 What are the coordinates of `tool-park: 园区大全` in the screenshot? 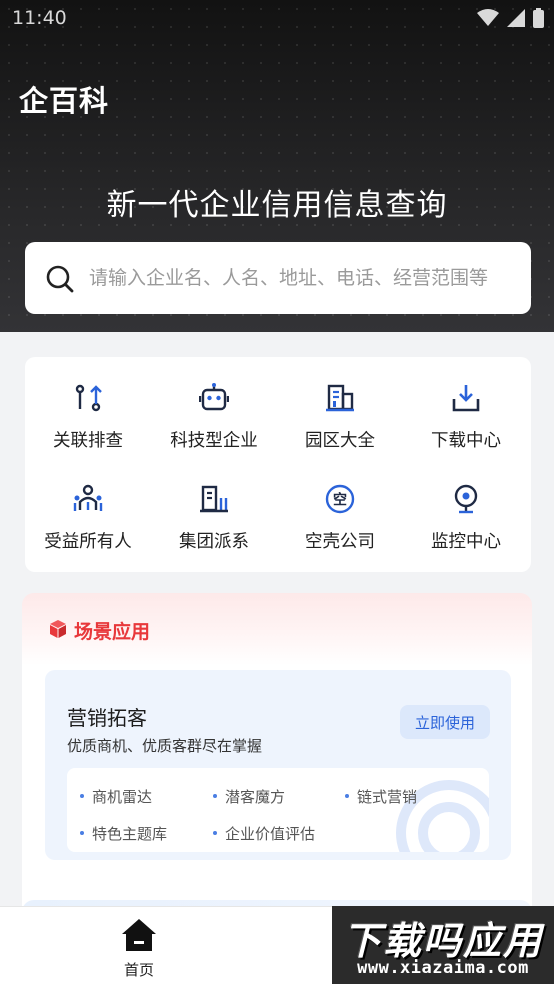 It's located at (340, 428).